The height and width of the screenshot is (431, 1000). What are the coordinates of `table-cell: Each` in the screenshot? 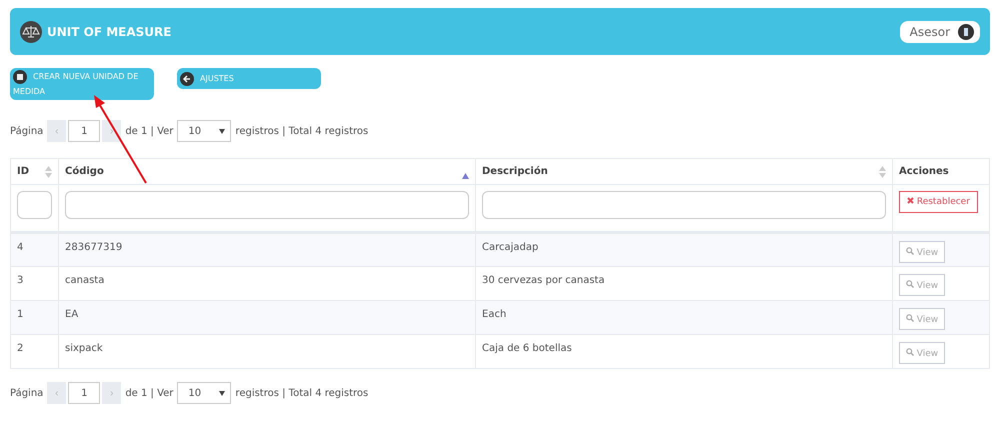 It's located at (494, 314).